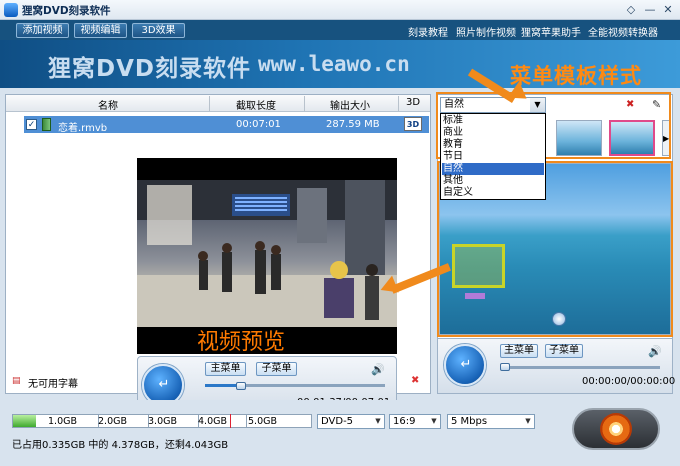  I want to click on video-file-icon, so click(46, 124).